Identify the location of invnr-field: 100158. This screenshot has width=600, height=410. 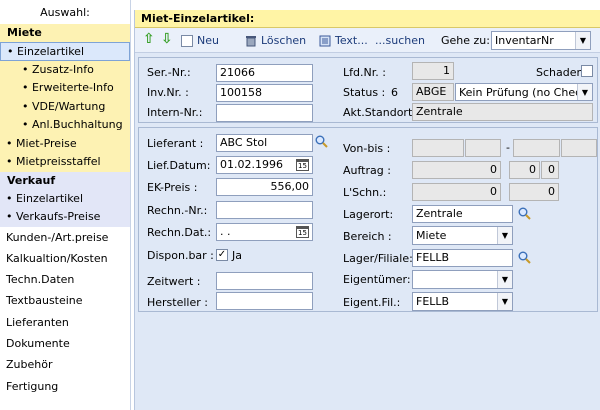
(264, 93).